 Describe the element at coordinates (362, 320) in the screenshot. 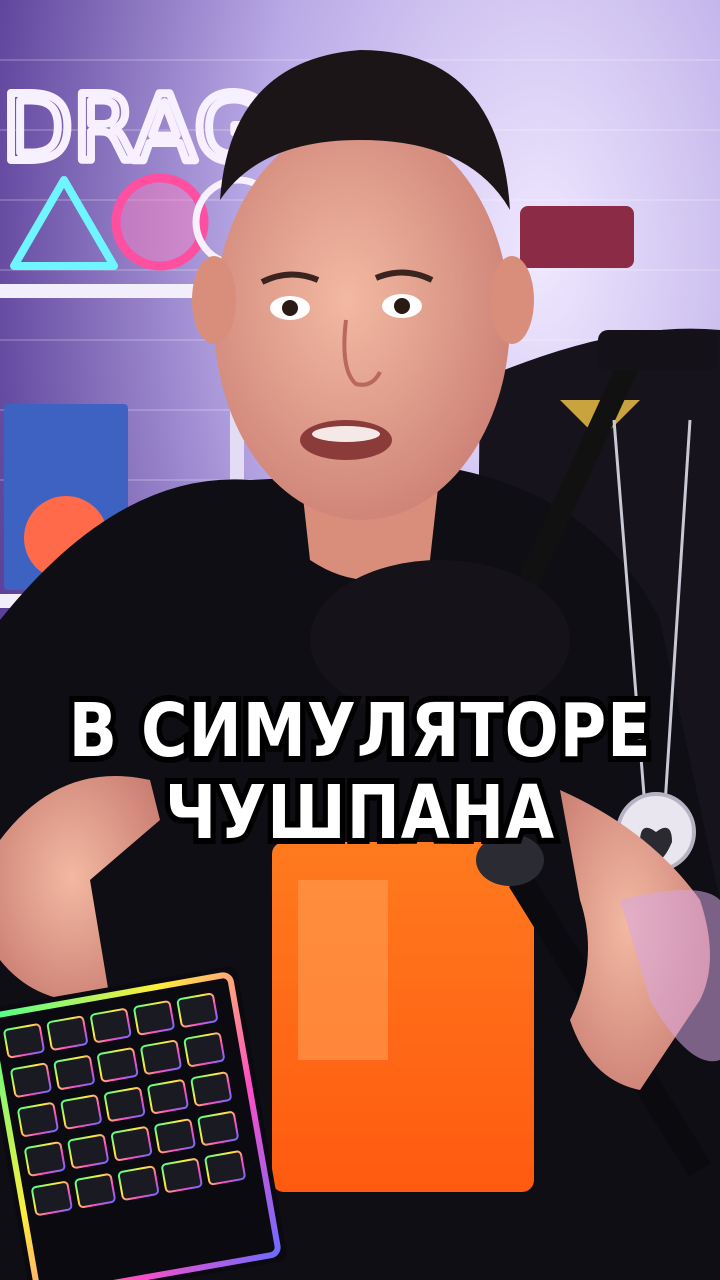

I see `face` at that location.